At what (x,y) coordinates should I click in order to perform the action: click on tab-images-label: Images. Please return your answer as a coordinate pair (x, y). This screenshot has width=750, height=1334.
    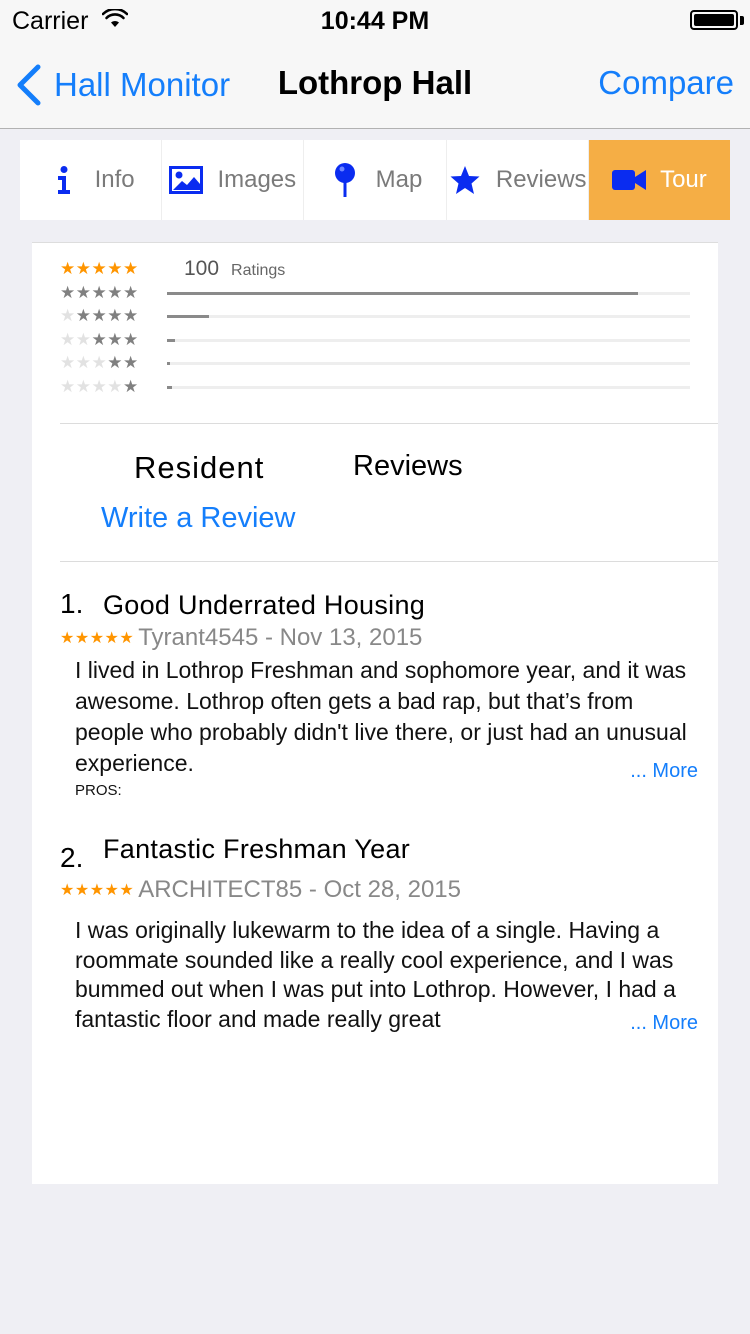
    Looking at the image, I should click on (257, 179).